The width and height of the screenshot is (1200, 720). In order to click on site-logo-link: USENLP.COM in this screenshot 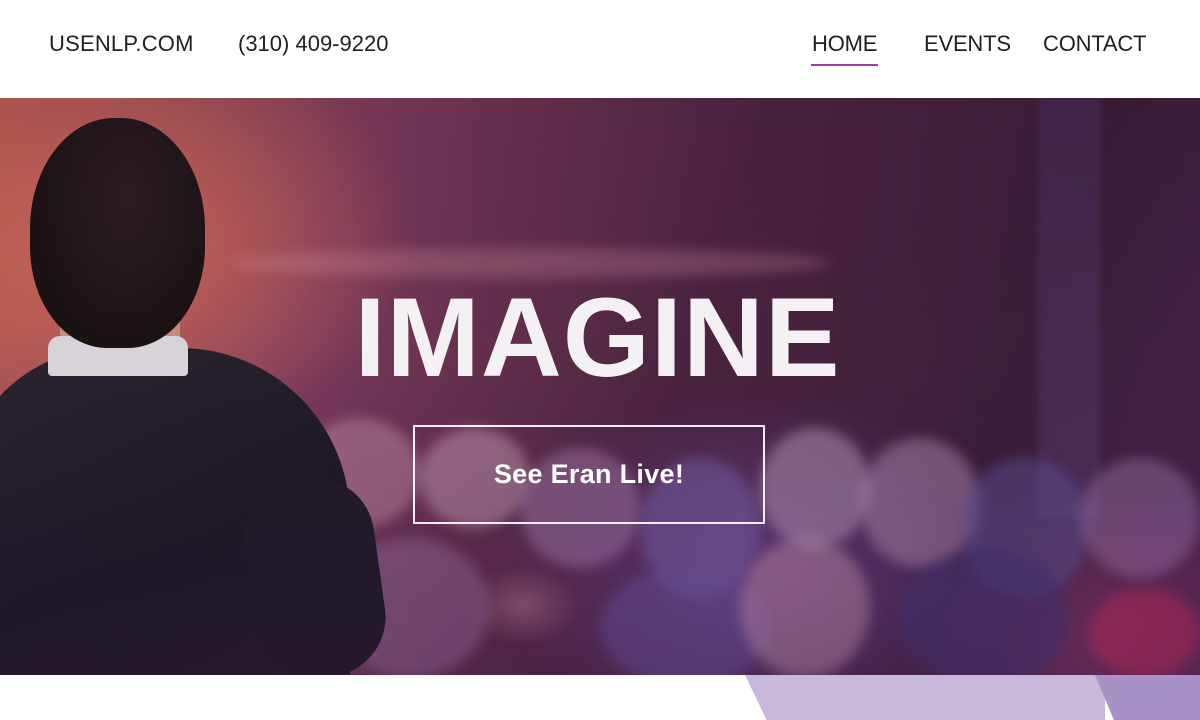, I will do `click(121, 44)`.